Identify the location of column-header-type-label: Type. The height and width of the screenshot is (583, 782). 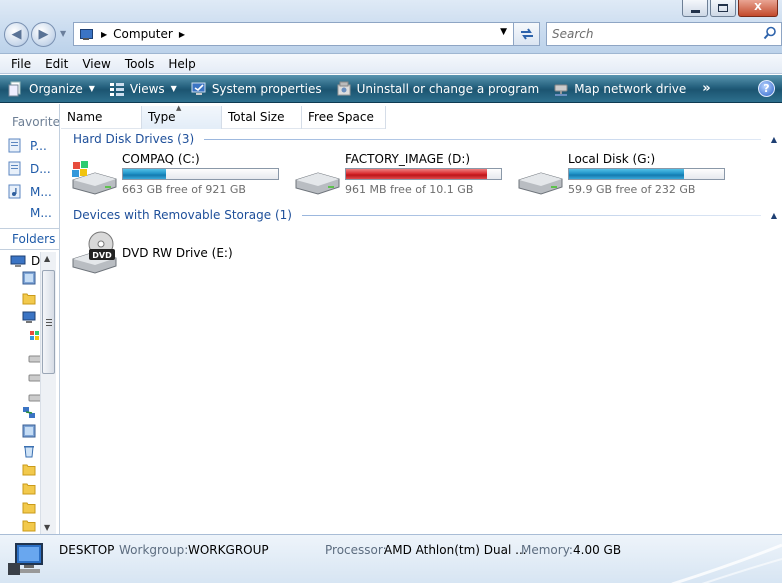
(162, 117).